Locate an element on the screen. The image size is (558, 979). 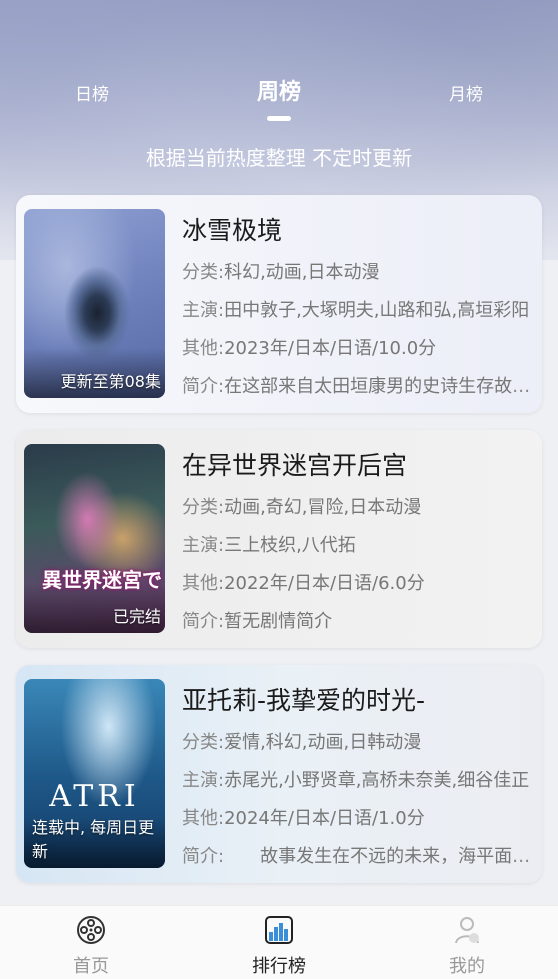
cast-value: 三上枝织,八代拓 is located at coordinates (290, 545).